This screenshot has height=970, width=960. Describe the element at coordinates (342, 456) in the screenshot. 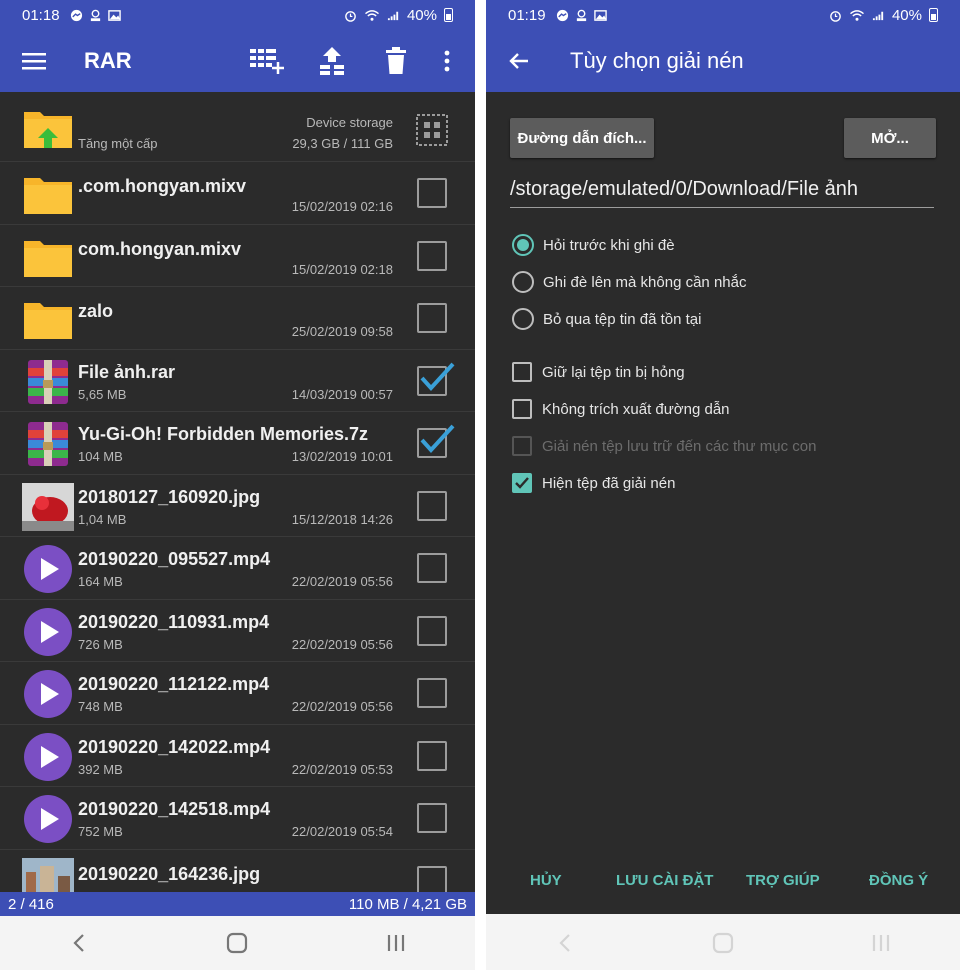

I see `file-date: 13/02/2019 10:01` at that location.